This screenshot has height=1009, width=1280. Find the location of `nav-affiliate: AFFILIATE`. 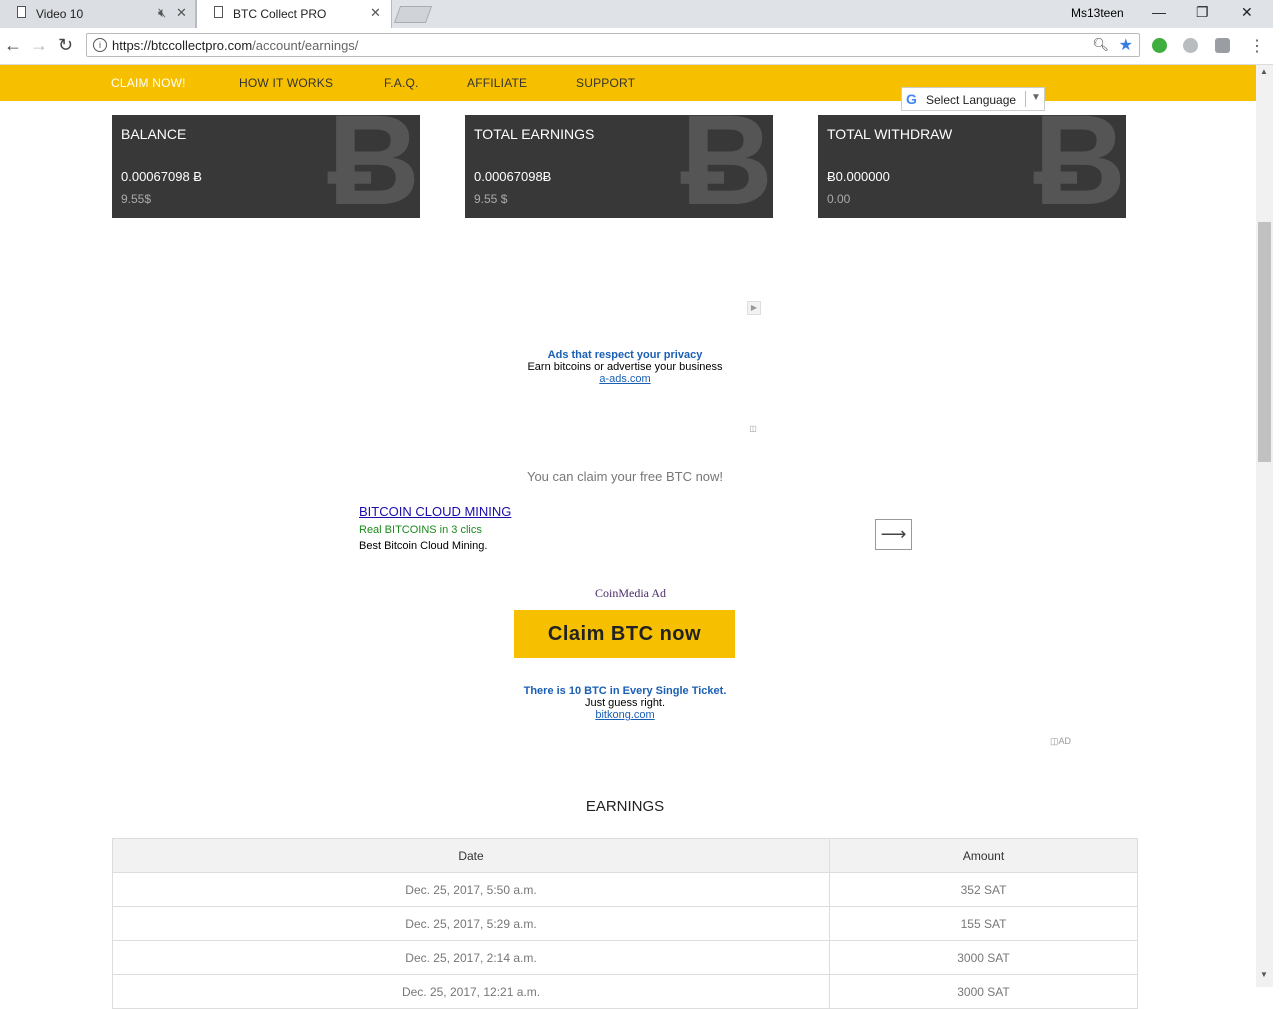

nav-affiliate: AFFILIATE is located at coordinates (497, 83).